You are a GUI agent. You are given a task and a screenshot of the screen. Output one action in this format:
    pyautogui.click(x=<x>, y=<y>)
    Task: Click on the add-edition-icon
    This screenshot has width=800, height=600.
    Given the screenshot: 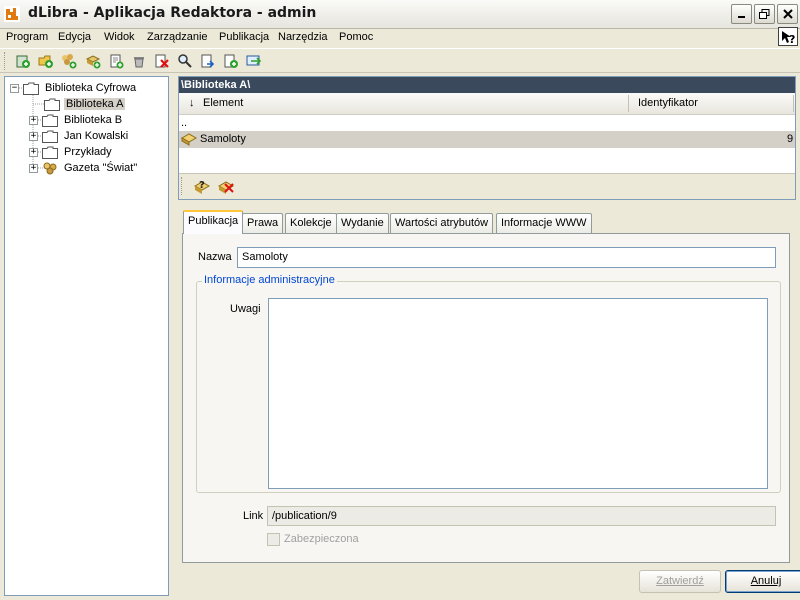 What is the action you would take?
    pyautogui.click(x=117, y=61)
    